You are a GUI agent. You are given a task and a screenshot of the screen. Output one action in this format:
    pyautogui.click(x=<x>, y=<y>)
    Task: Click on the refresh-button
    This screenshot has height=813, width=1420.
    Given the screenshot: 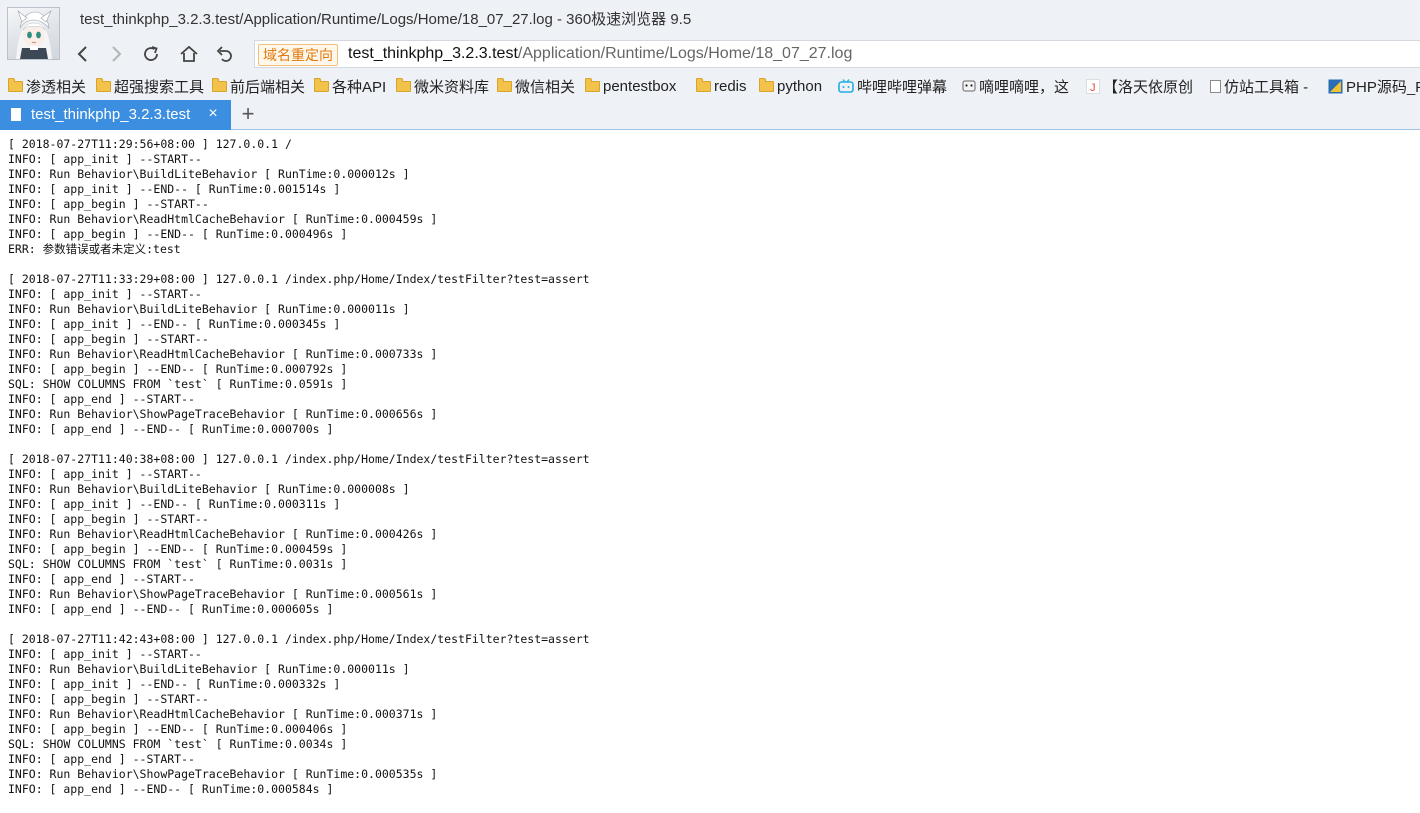 What is the action you would take?
    pyautogui.click(x=151, y=54)
    